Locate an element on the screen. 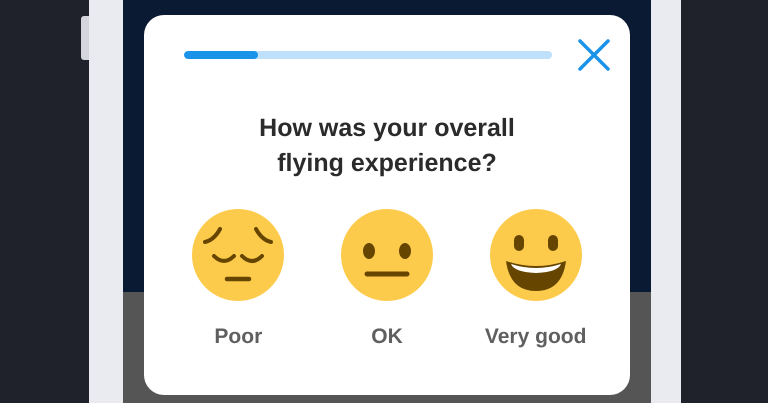 The width and height of the screenshot is (768, 403). close-icon is located at coordinates (594, 55).